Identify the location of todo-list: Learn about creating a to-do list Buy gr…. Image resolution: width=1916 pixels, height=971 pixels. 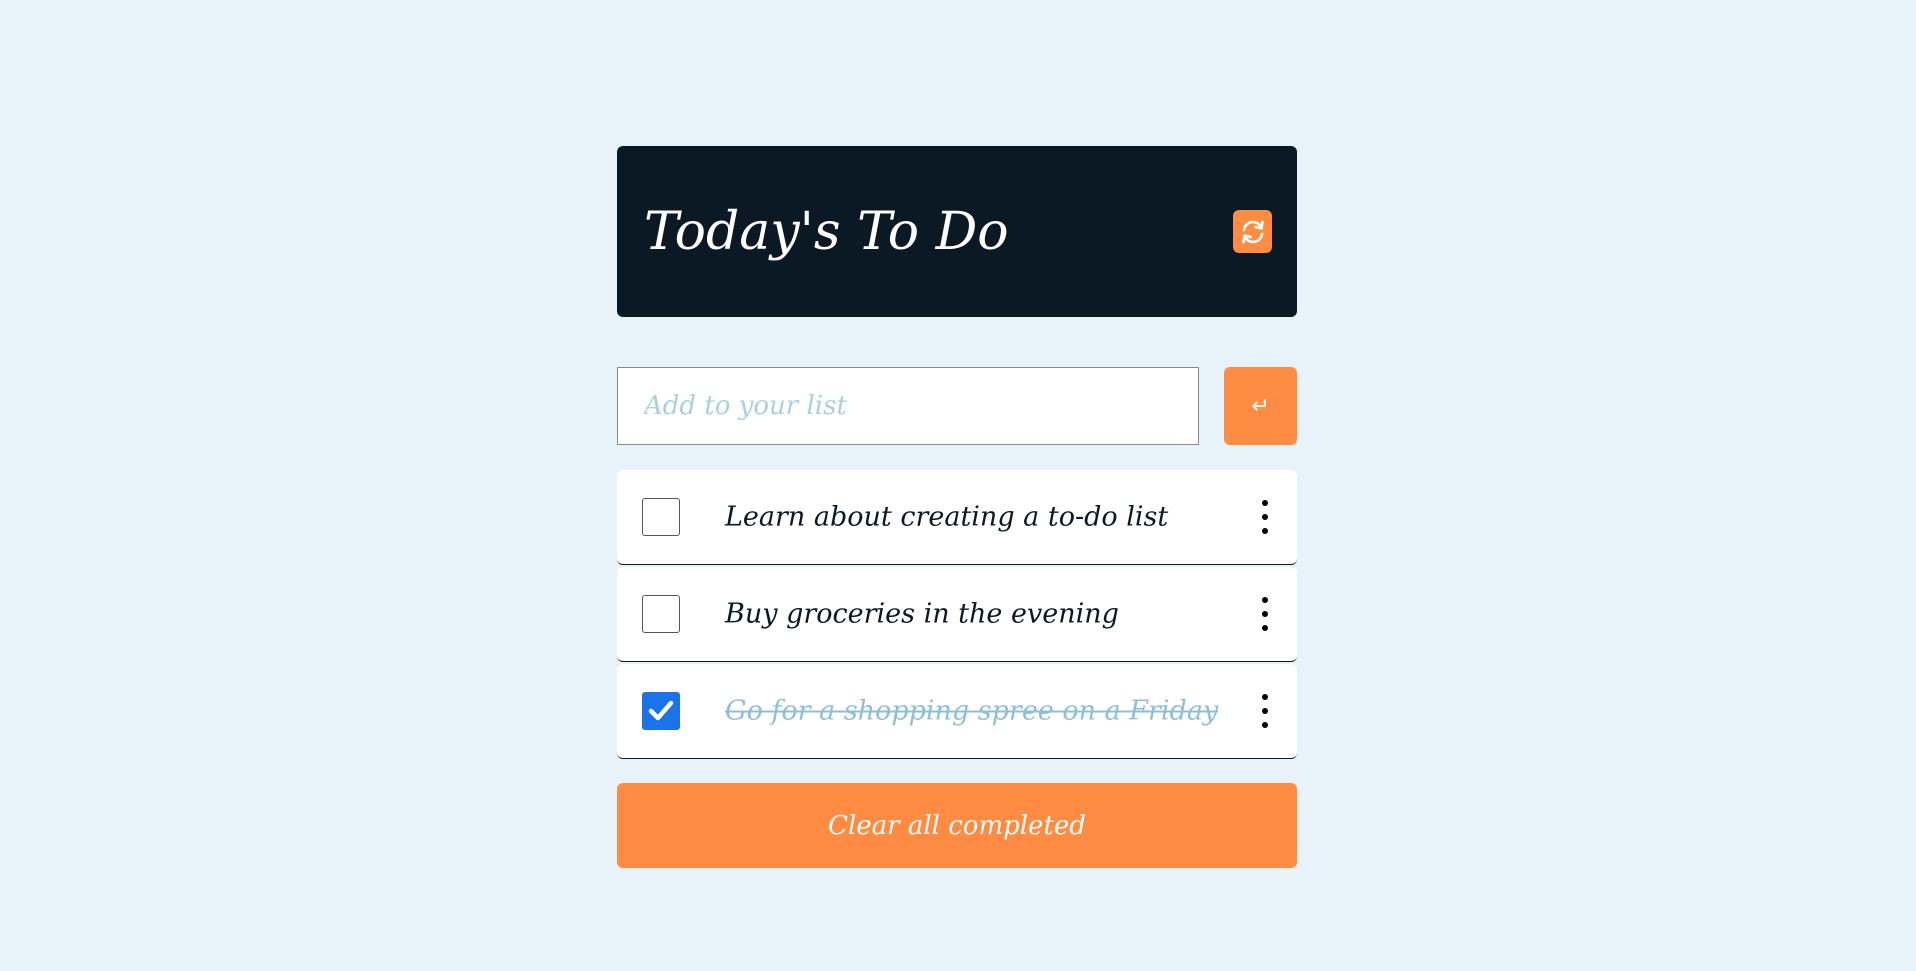
(957, 614).